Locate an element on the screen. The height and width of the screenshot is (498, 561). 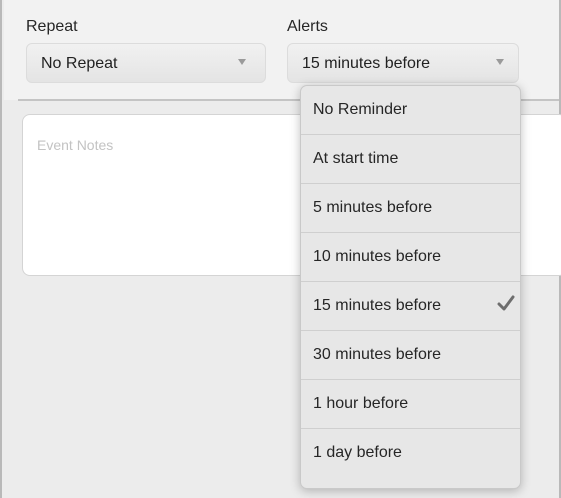
alerts-select-value: 15 minutes before is located at coordinates (366, 63).